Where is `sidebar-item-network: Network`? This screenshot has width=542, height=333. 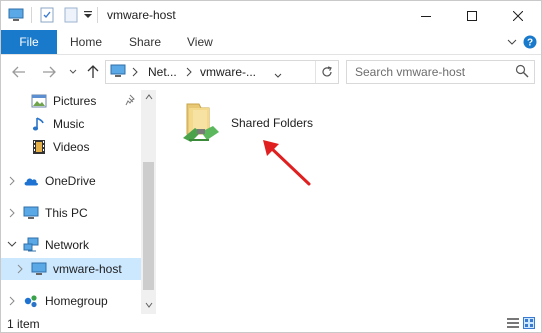
sidebar-item-network: Network is located at coordinates (71, 245).